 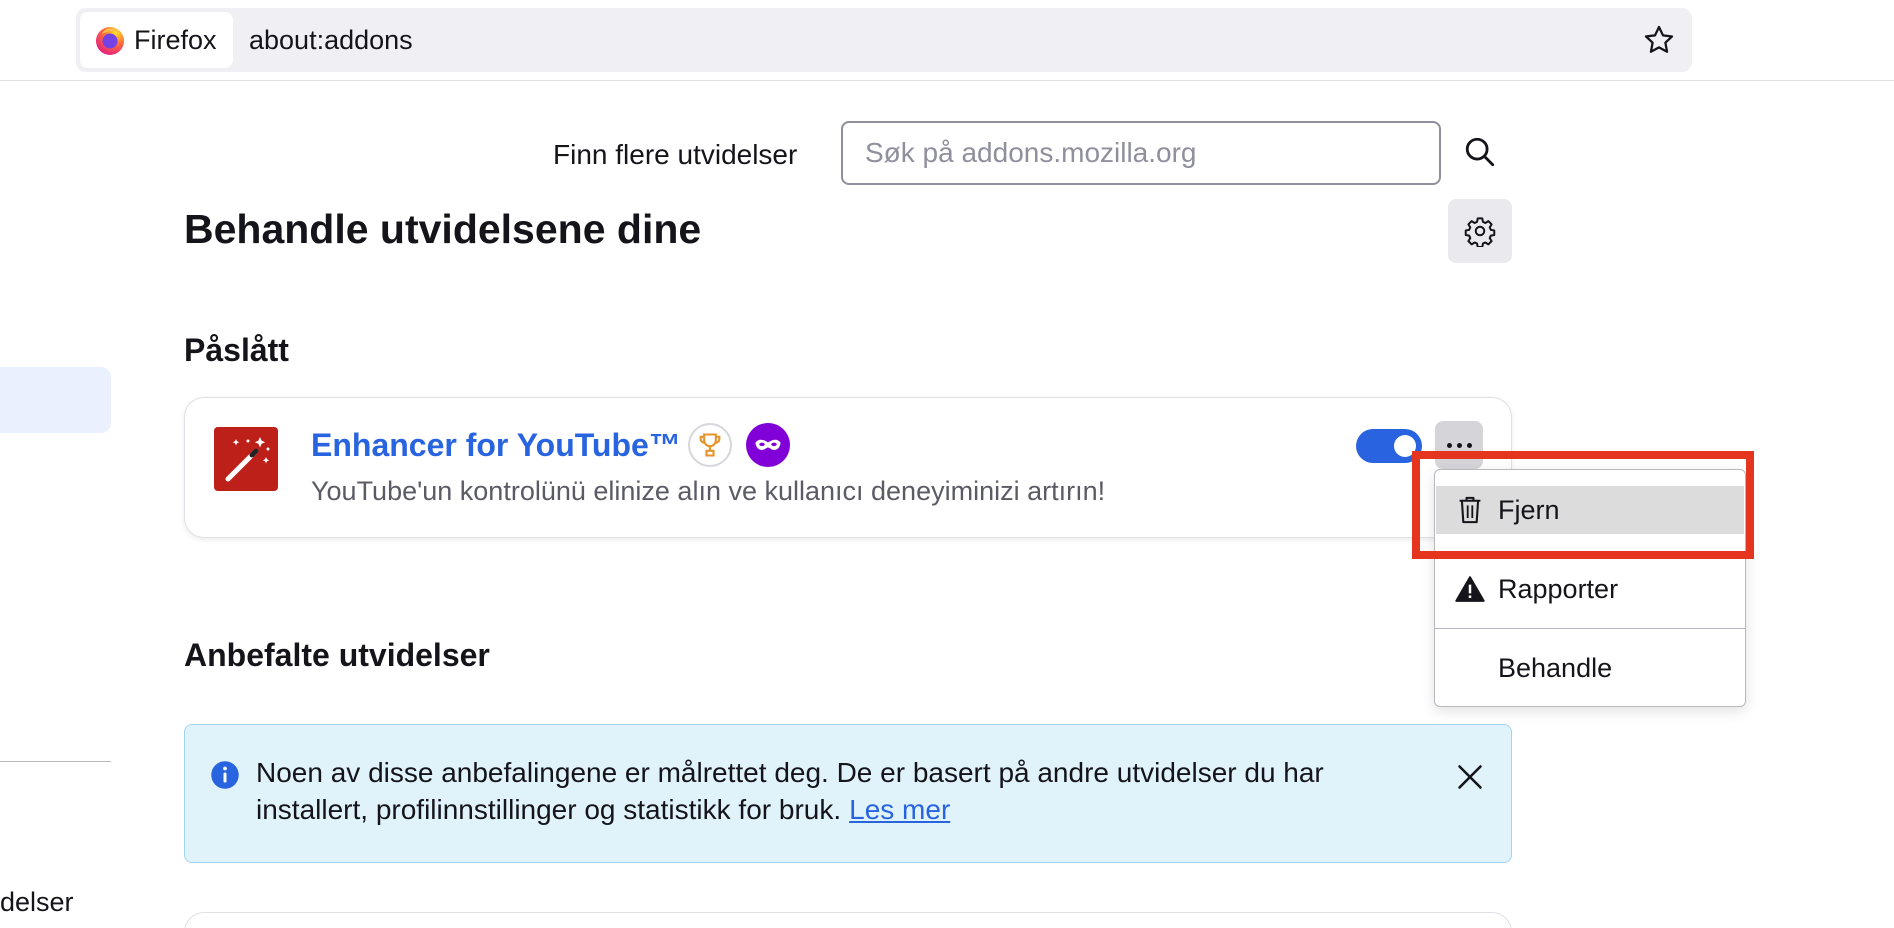 What do you see at coordinates (496, 445) in the screenshot?
I see `addon-name-link: Enhancer for YouTube™` at bounding box center [496, 445].